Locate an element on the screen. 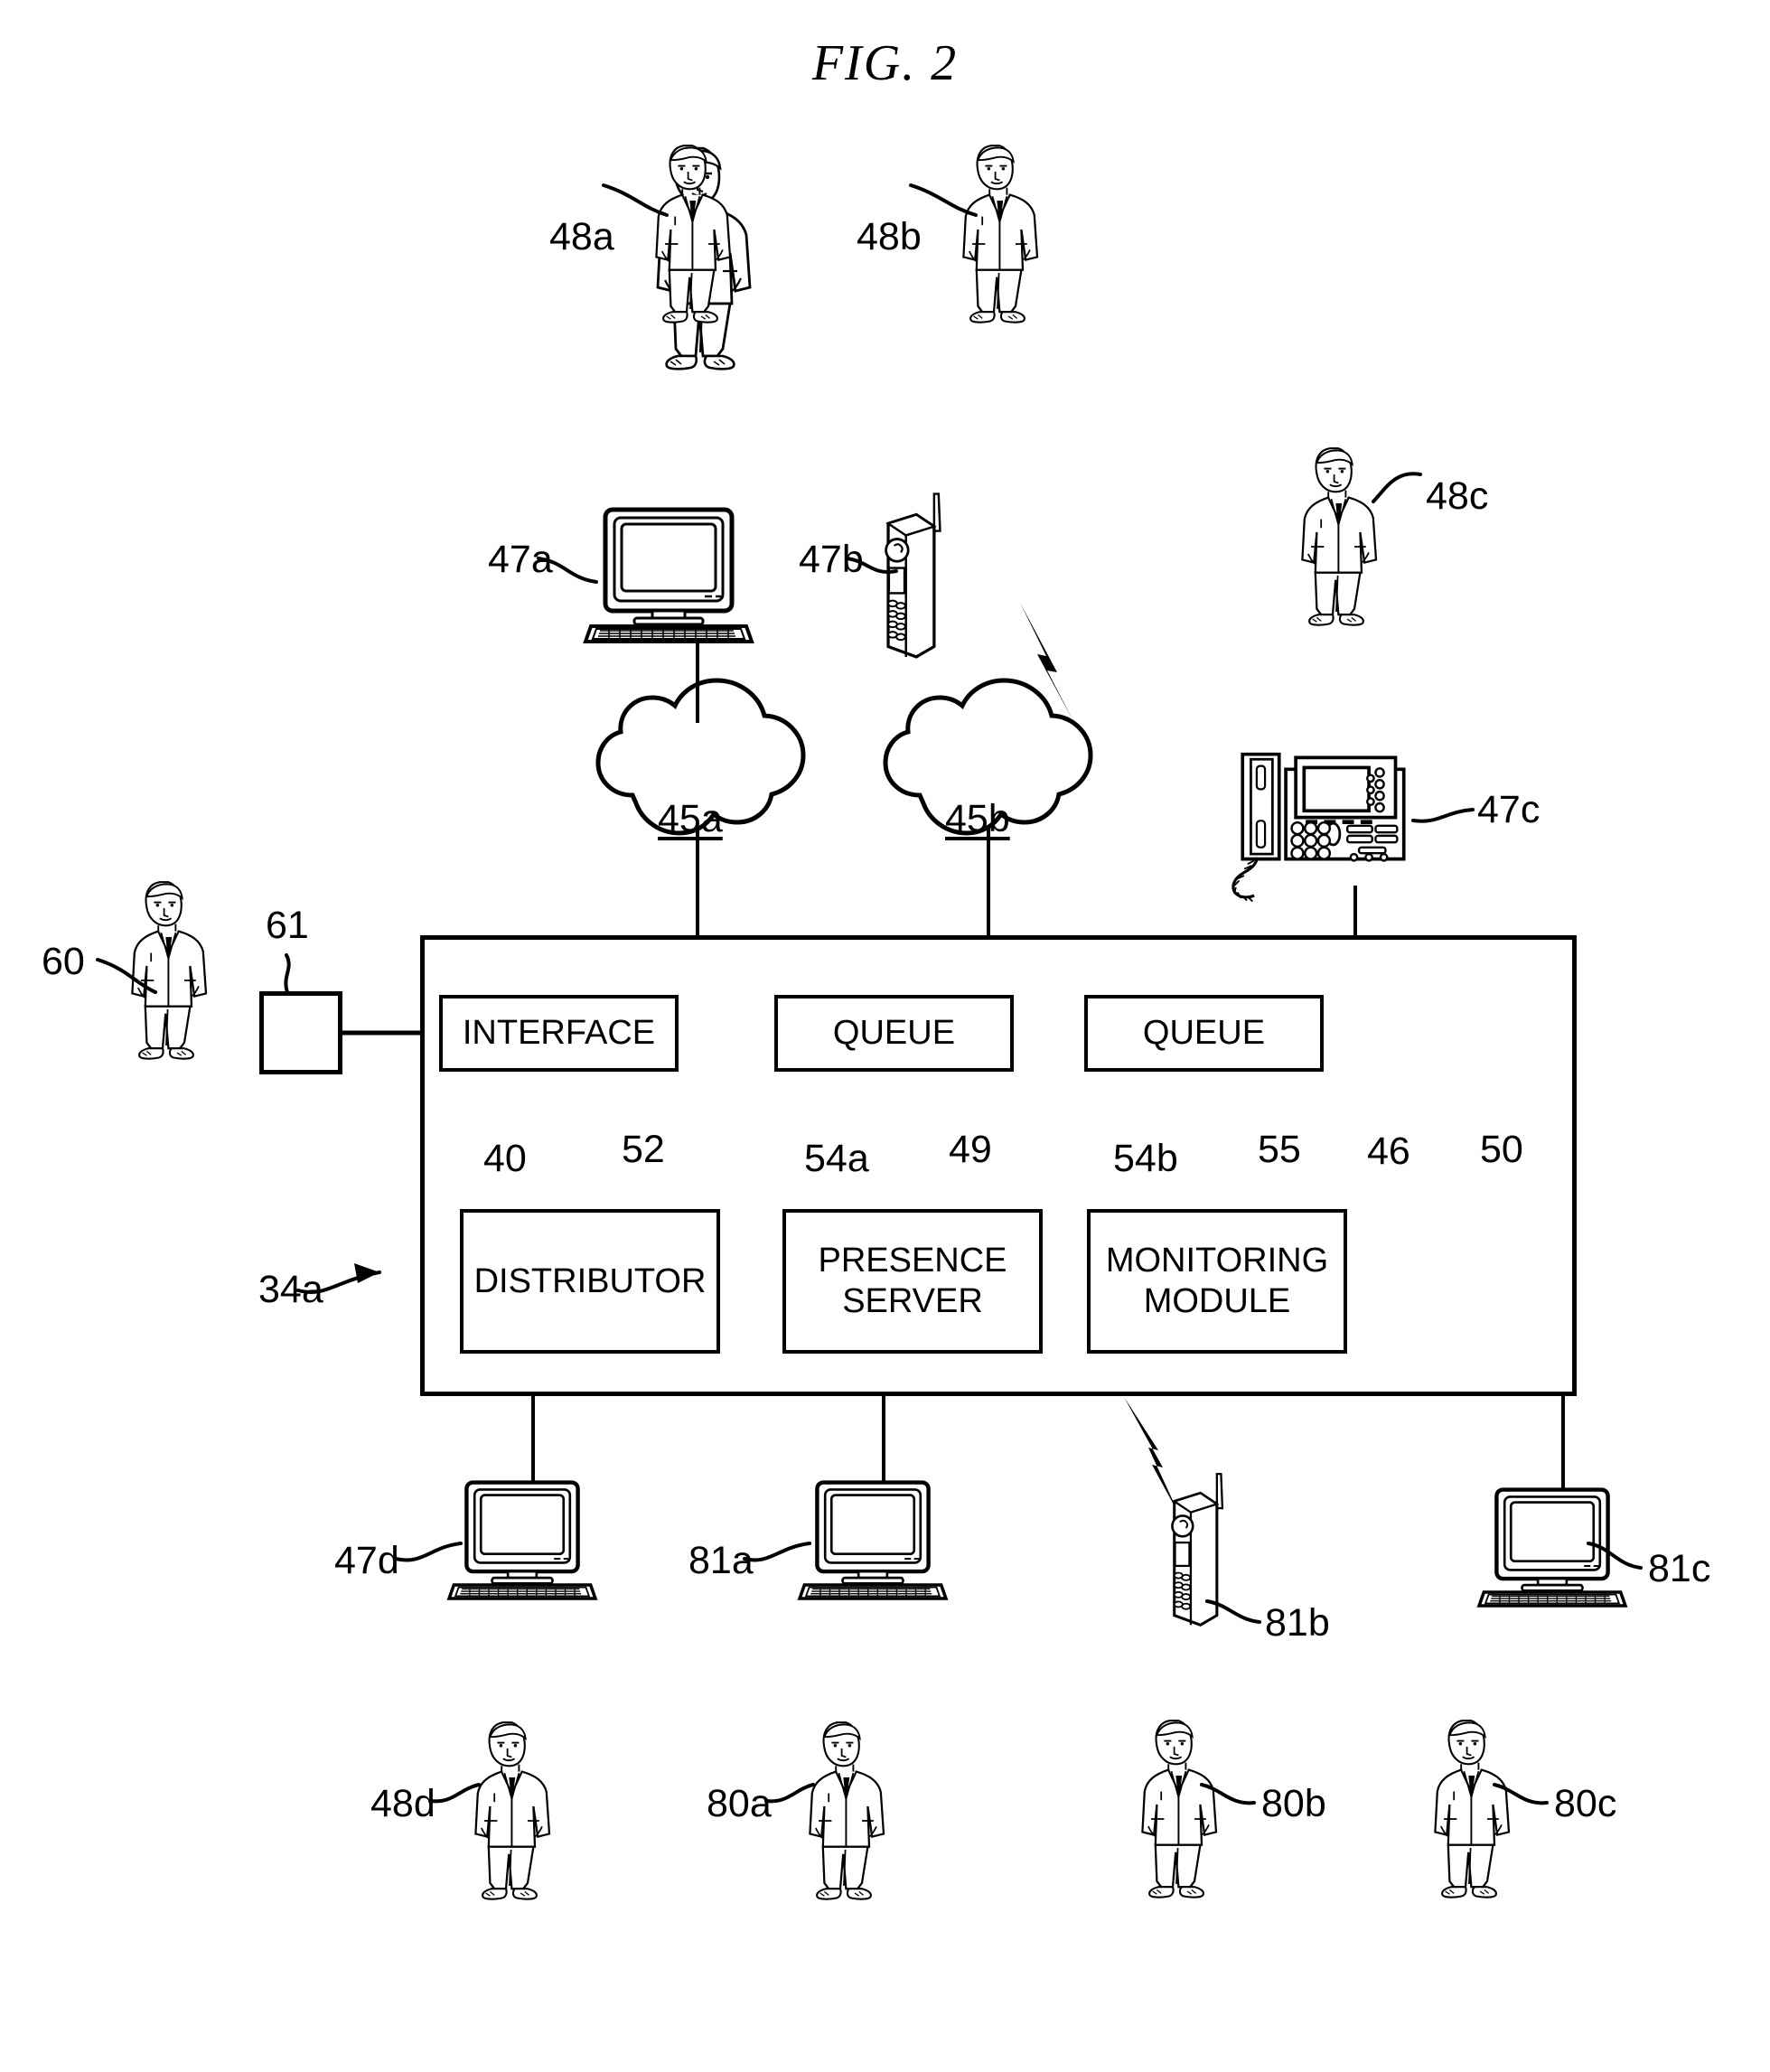  presence-server-block: PRESENCE SERVER is located at coordinates (912, 1281).